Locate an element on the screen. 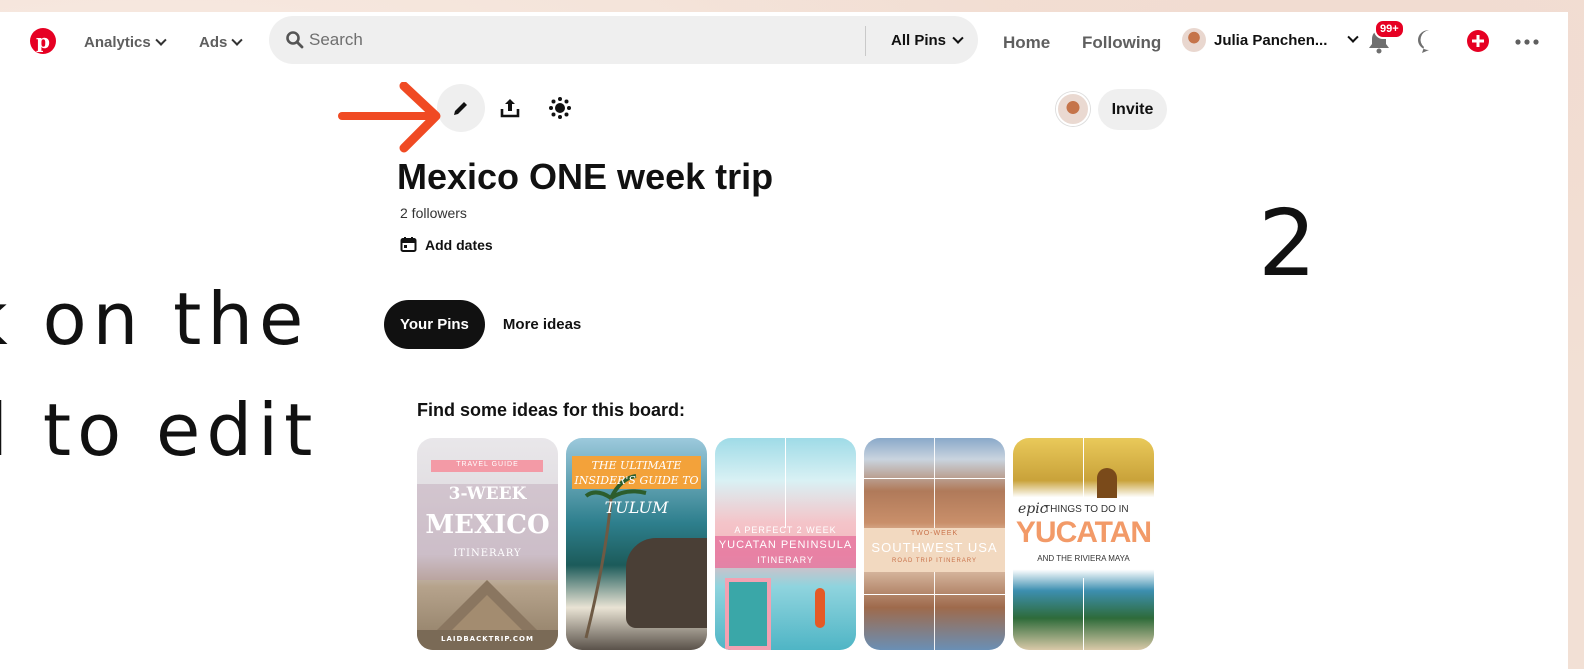  followers-count: 2 followers is located at coordinates (433, 213).